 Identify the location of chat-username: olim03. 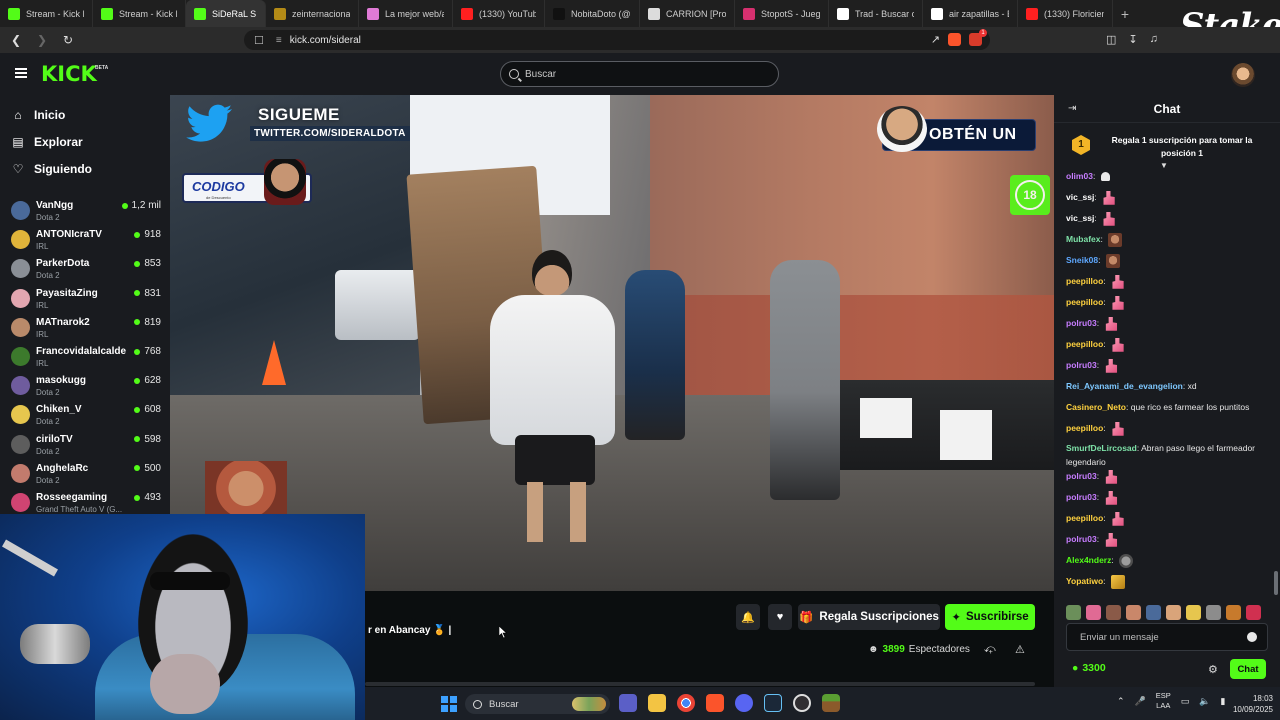
(1079, 176).